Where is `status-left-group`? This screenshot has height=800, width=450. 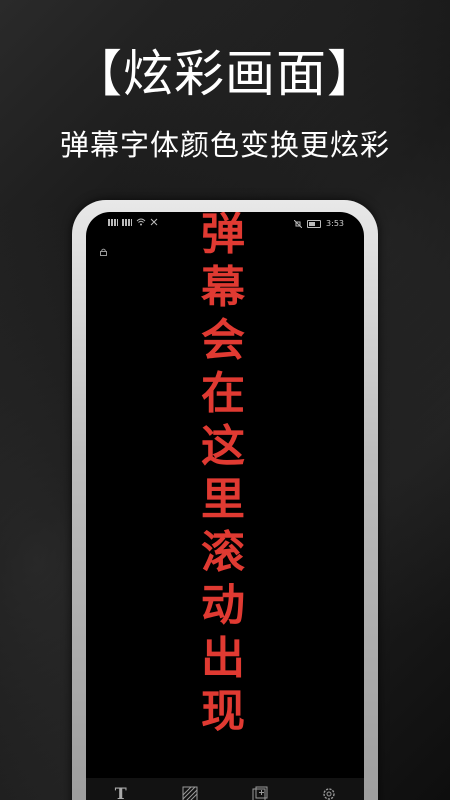 status-left-group is located at coordinates (133, 222).